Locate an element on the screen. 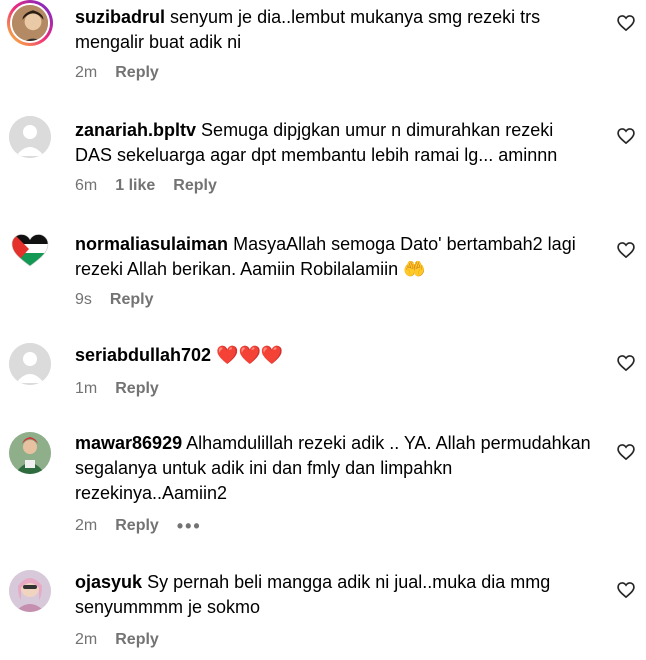  comment-time: 9s is located at coordinates (83, 299).